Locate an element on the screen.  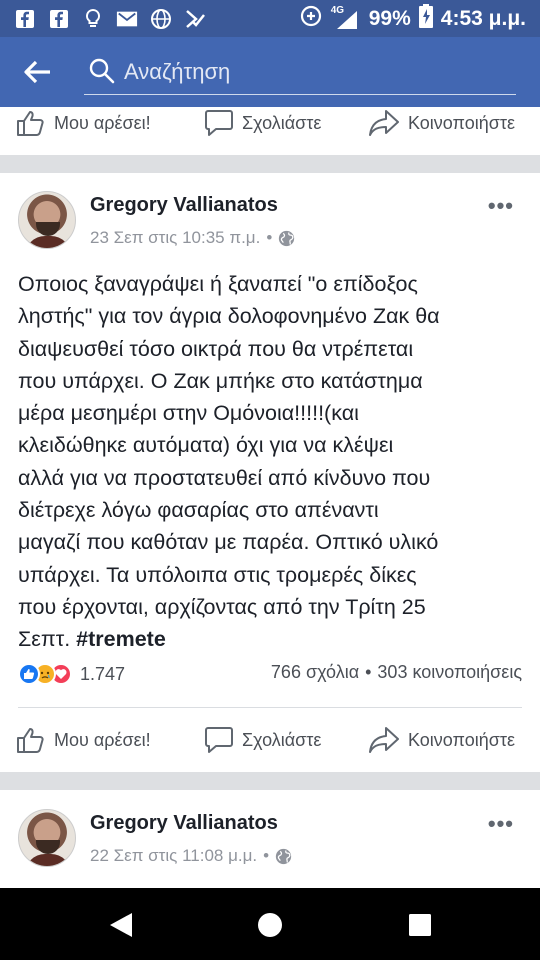
comment-count: 766 σχόλια is located at coordinates (315, 672).